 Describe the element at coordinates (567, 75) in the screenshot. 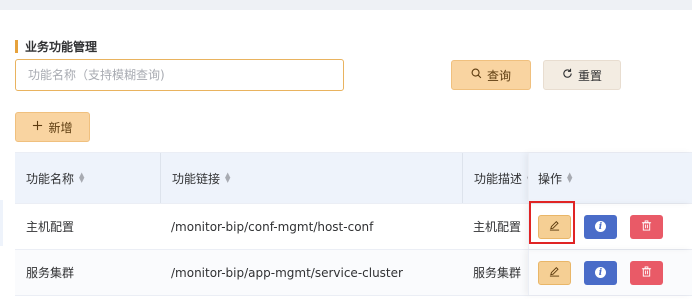

I see `refresh-icon` at that location.